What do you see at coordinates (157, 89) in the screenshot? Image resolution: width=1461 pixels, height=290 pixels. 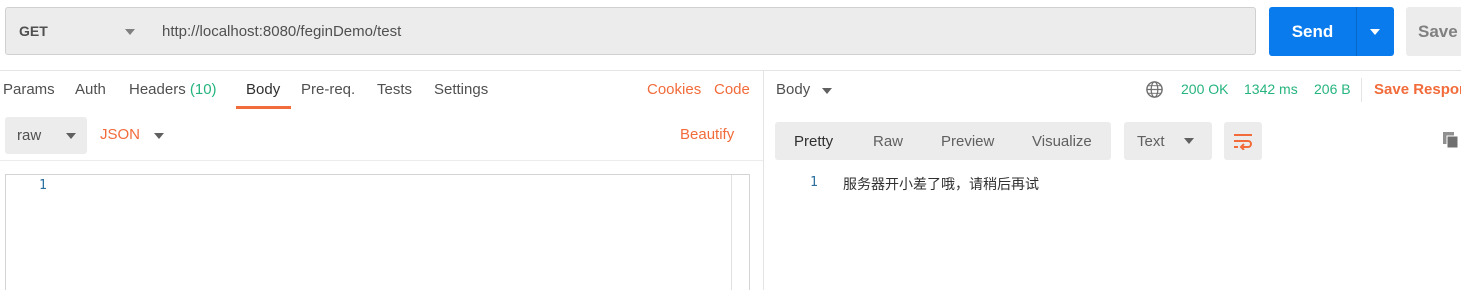 I see `tab-headers-label: Headers` at bounding box center [157, 89].